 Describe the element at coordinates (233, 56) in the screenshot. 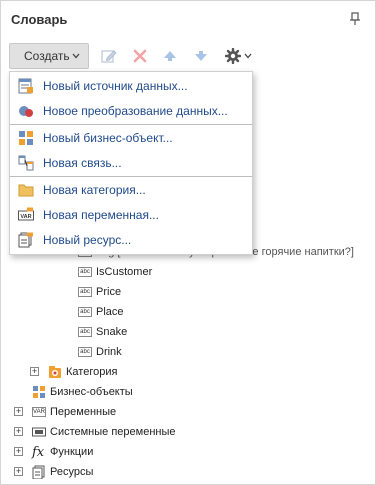

I see `gear-icon` at that location.